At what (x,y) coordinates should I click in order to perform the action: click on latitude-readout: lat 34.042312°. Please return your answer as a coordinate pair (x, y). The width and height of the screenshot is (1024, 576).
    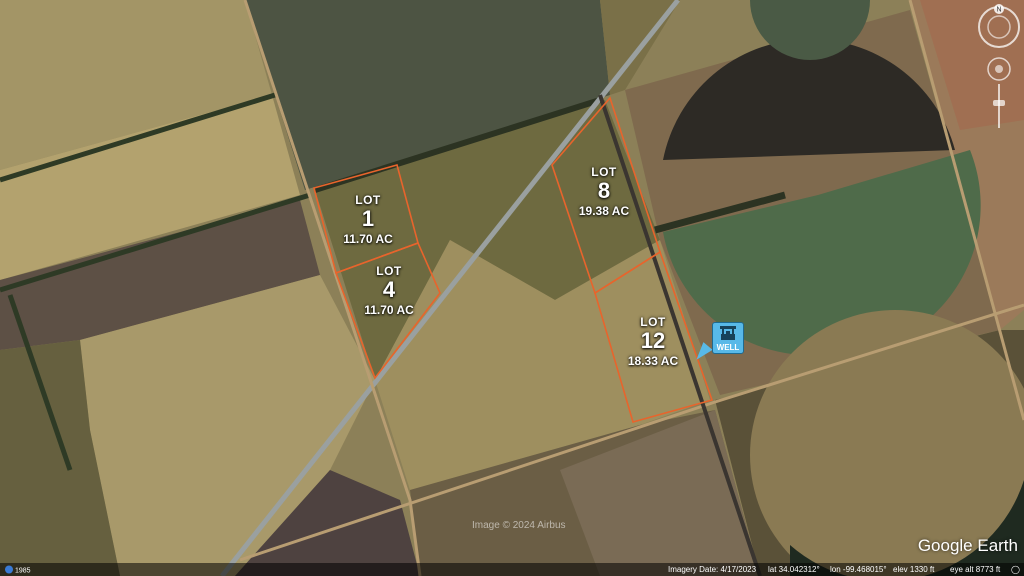
    Looking at the image, I should click on (794, 569).